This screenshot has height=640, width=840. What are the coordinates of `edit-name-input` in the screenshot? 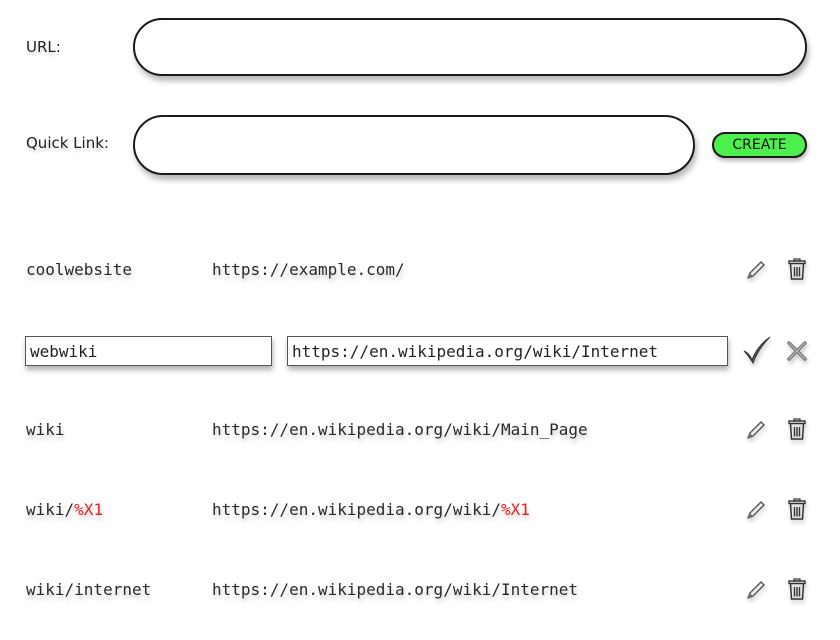 It's located at (148, 351).